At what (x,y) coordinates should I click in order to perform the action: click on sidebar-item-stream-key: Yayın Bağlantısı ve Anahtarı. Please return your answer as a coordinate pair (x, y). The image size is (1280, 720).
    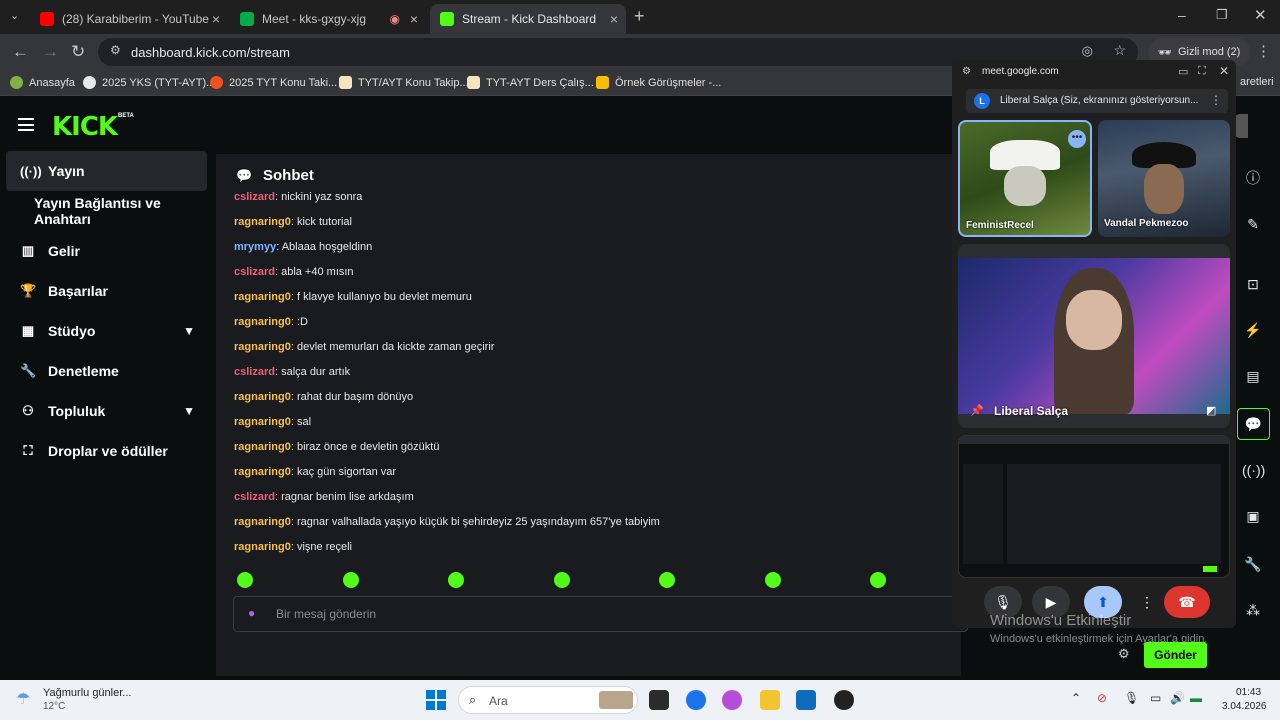
    Looking at the image, I should click on (106, 211).